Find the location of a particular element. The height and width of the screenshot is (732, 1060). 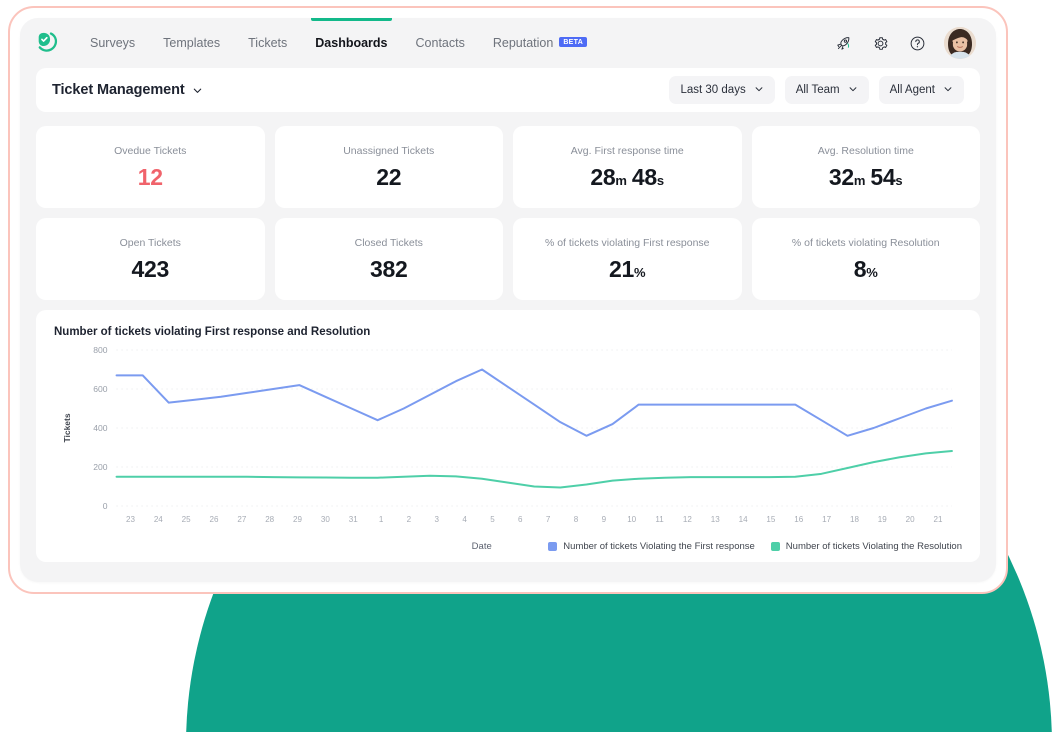

svg-text: 20 is located at coordinates (910, 519).